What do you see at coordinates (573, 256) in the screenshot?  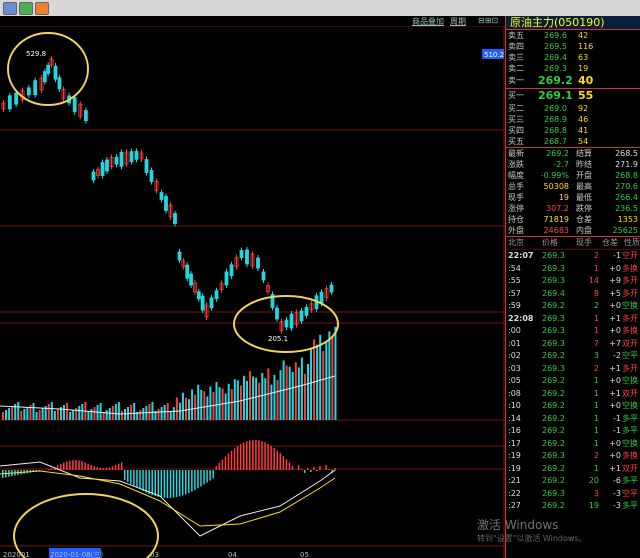 I see `tick-row: 22:07 269.3 2 -1 空开` at bounding box center [573, 256].